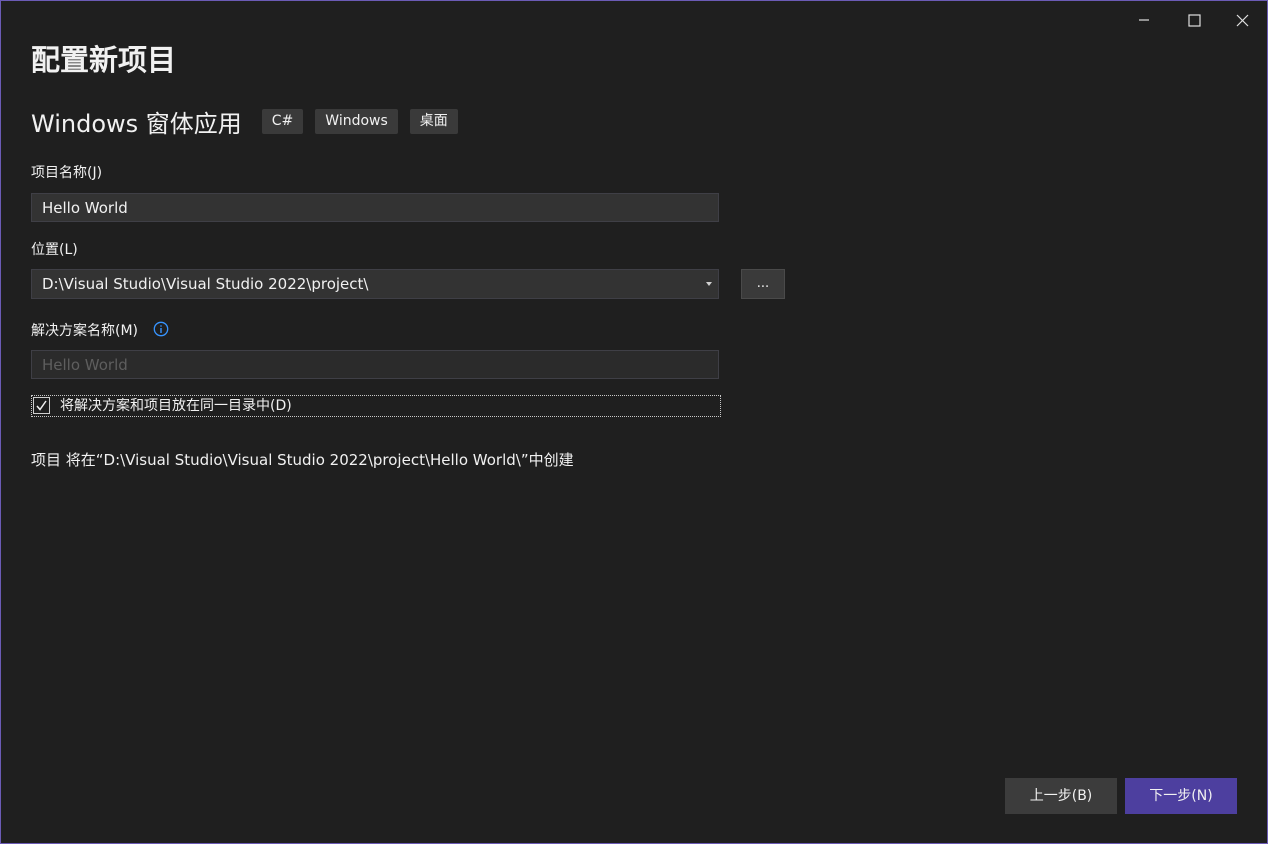 Image resolution: width=1268 pixels, height=844 pixels. What do you see at coordinates (67, 173) in the screenshot?
I see `project-name-label: 项目名称(J)` at bounding box center [67, 173].